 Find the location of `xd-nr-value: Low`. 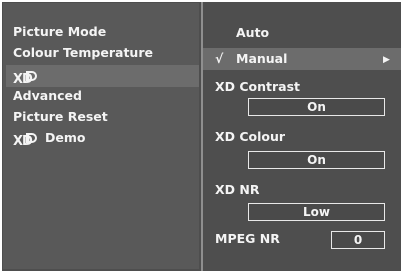

xd-nr-value: Low is located at coordinates (316, 212).